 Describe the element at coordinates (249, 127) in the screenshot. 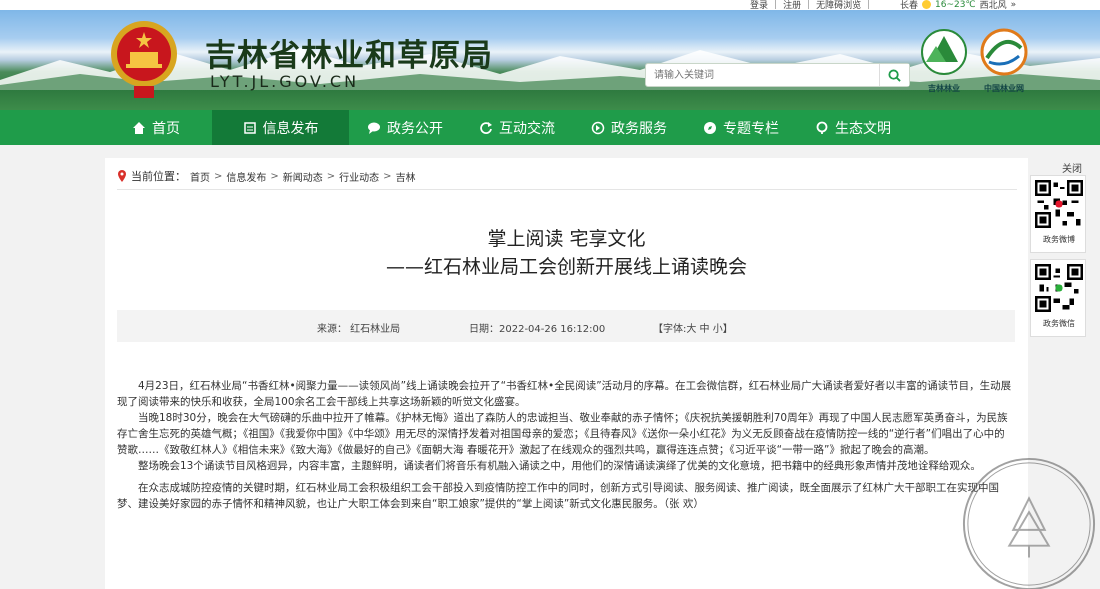

I see `document-icon` at that location.